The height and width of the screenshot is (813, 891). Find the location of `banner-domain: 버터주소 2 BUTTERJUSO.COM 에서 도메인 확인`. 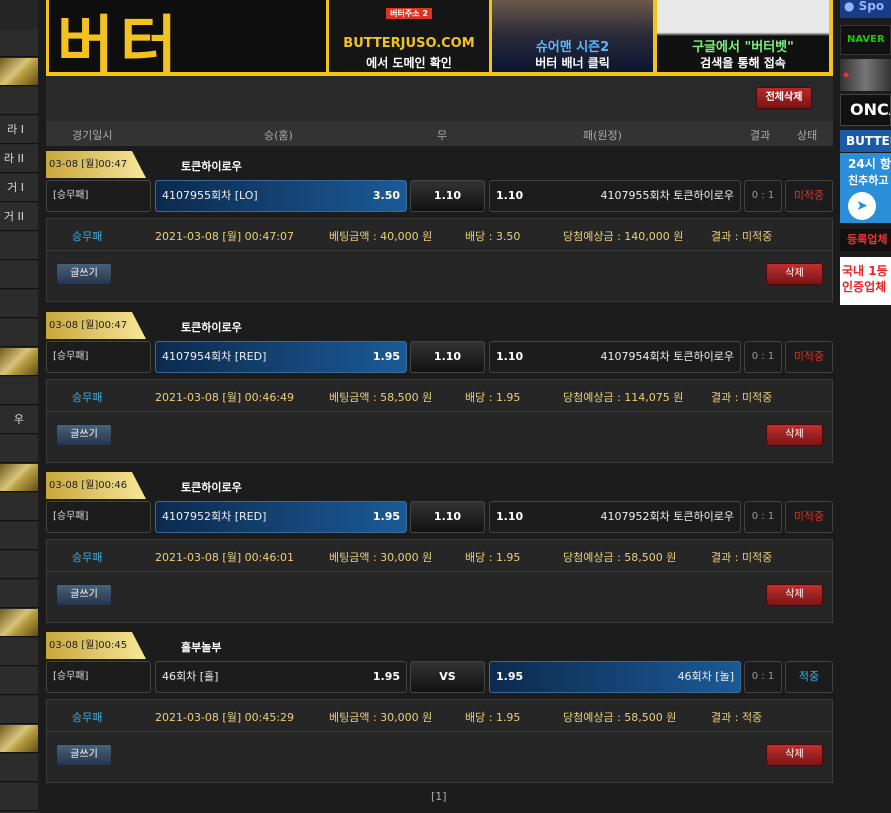

banner-domain: 버터주소 2 BUTTERJUSO.COM 에서 도메인 확인 is located at coordinates (409, 36).